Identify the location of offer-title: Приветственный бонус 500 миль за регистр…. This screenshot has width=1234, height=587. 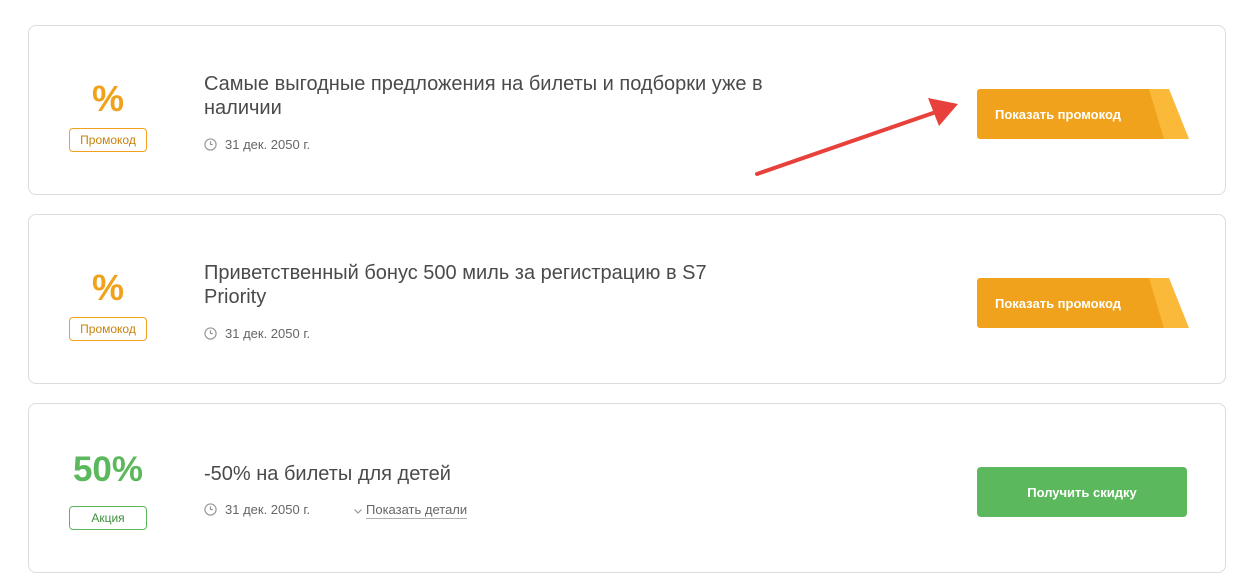
(489, 285).